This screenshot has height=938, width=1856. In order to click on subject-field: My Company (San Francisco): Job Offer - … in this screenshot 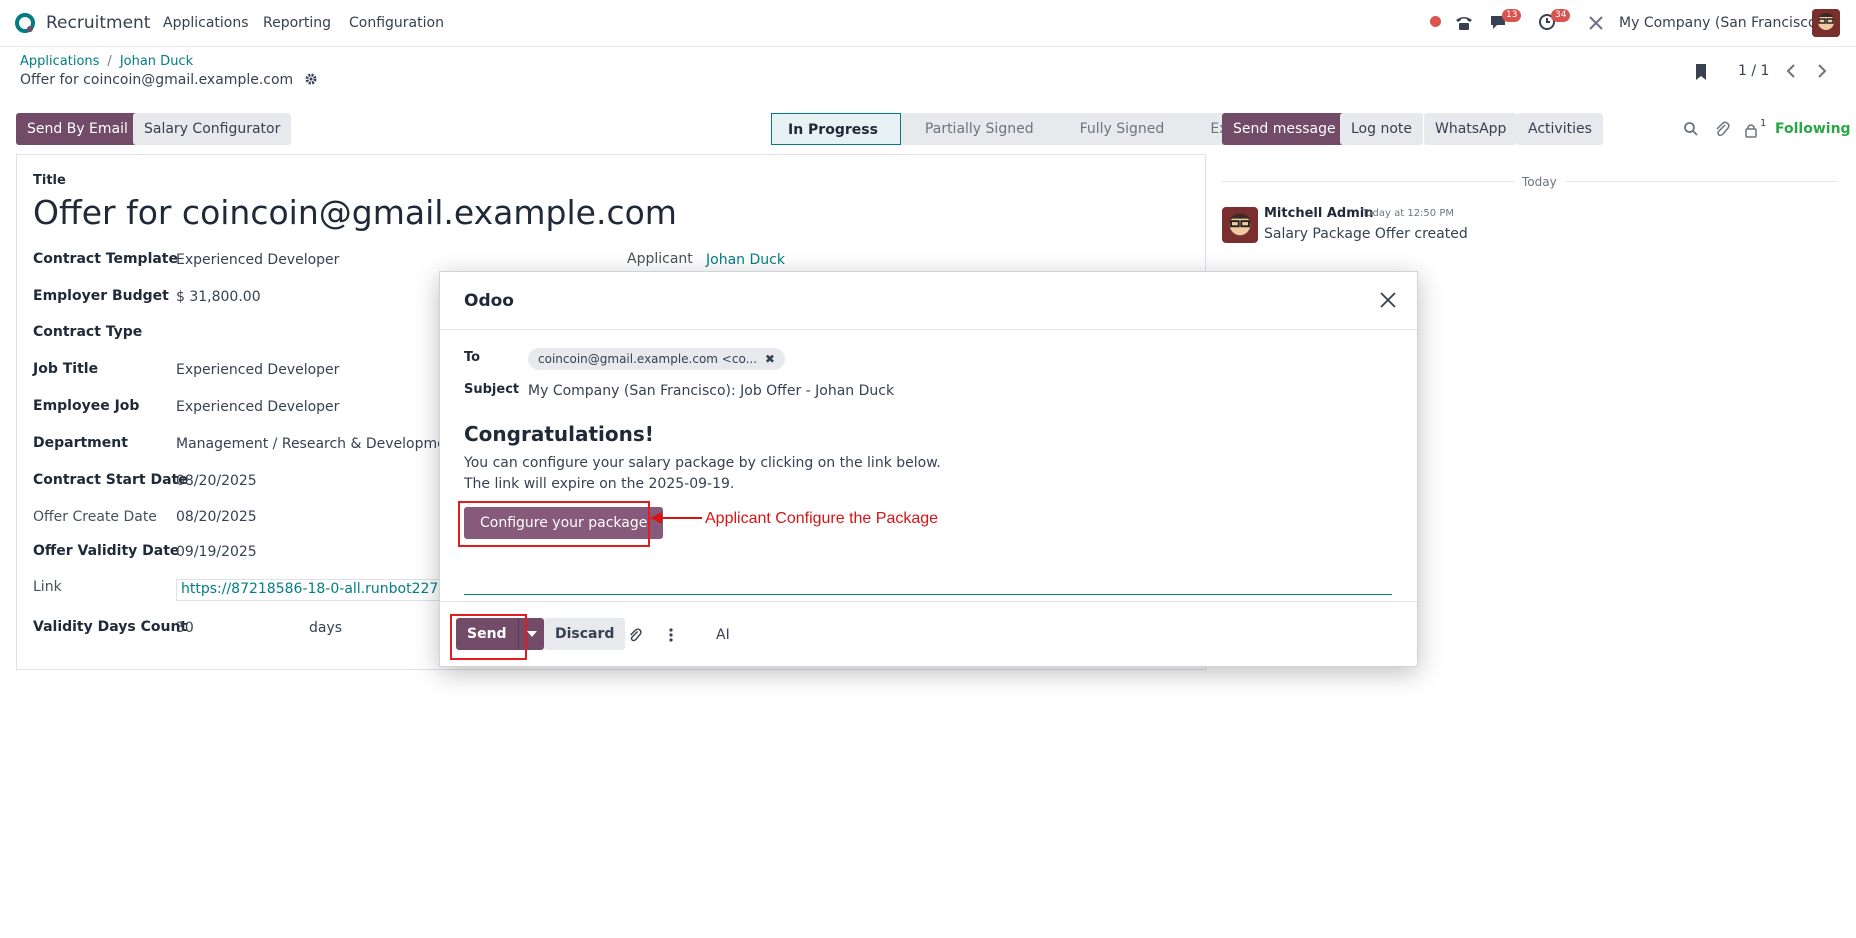, I will do `click(711, 391)`.